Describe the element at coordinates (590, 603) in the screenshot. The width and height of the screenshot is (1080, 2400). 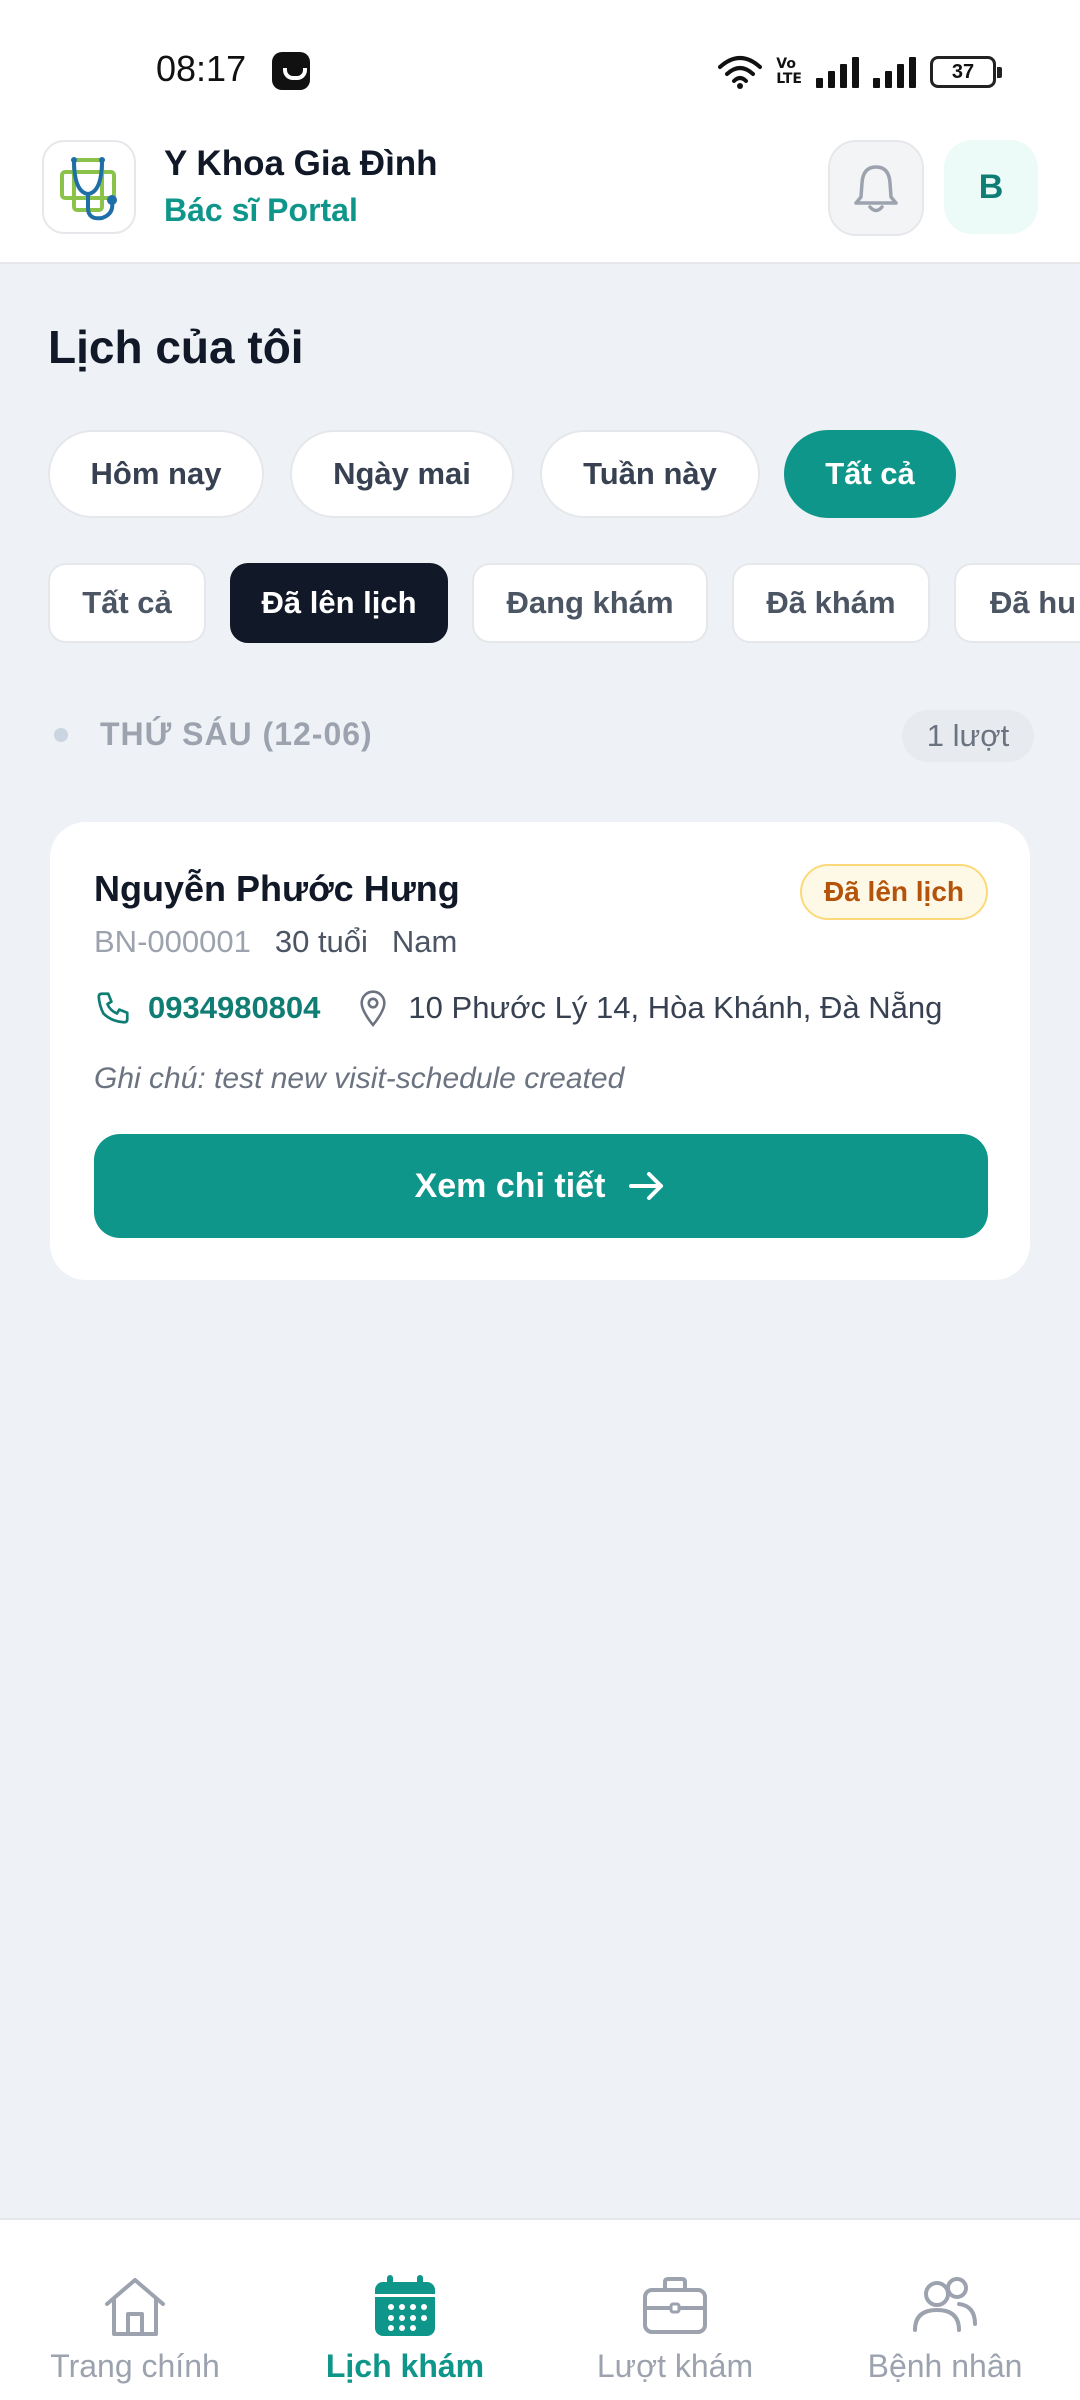
I see `tab-in-progress: Đang khám` at that location.